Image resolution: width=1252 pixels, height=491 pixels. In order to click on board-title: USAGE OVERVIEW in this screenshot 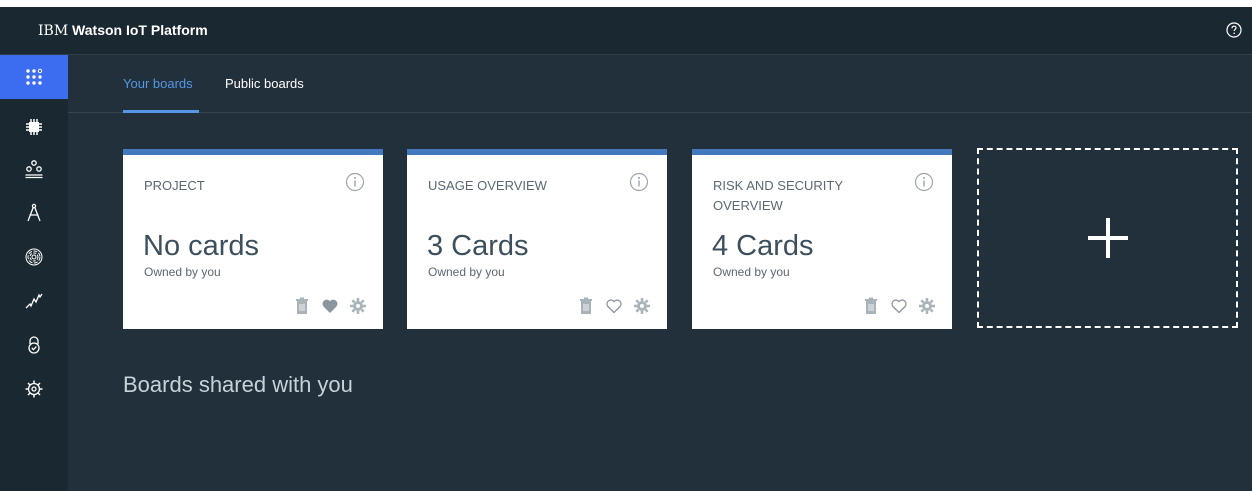, I will do `click(487, 185)`.